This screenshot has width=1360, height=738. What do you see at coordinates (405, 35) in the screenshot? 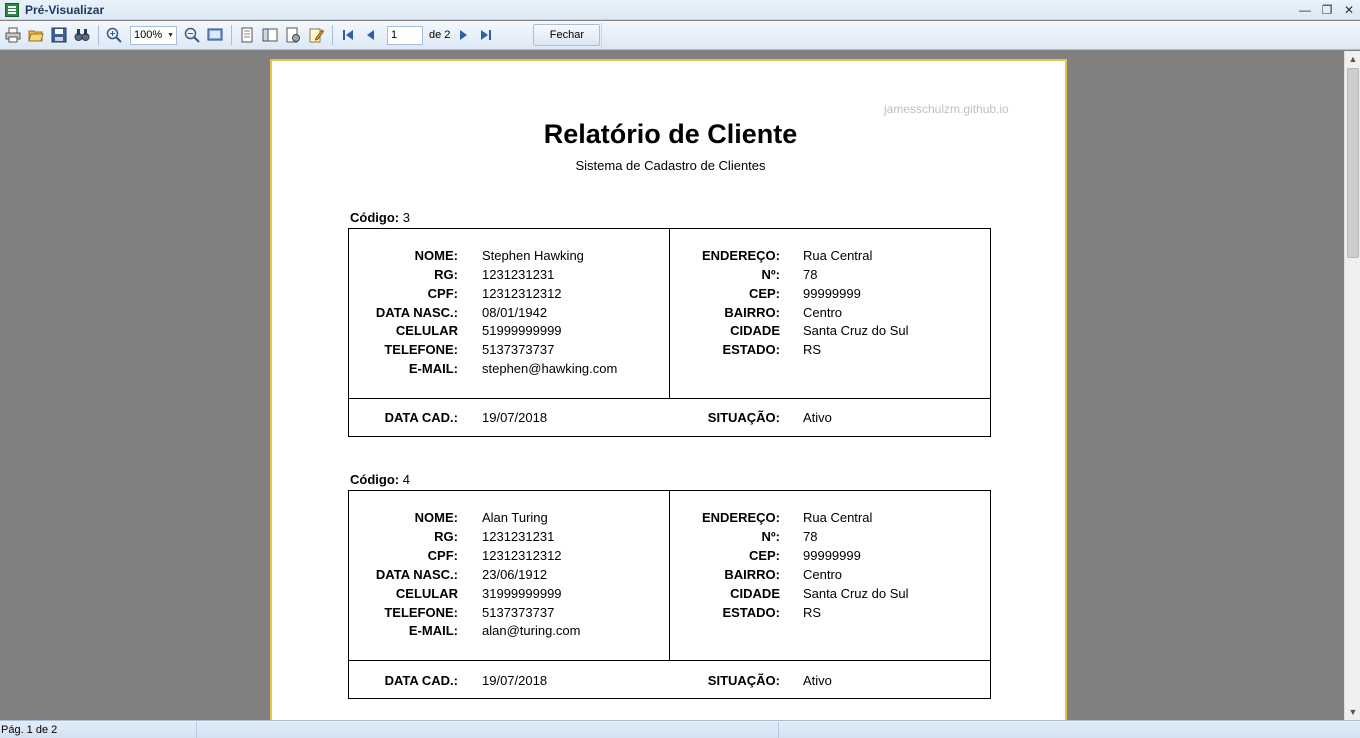
I see `page-number-input: 1` at bounding box center [405, 35].